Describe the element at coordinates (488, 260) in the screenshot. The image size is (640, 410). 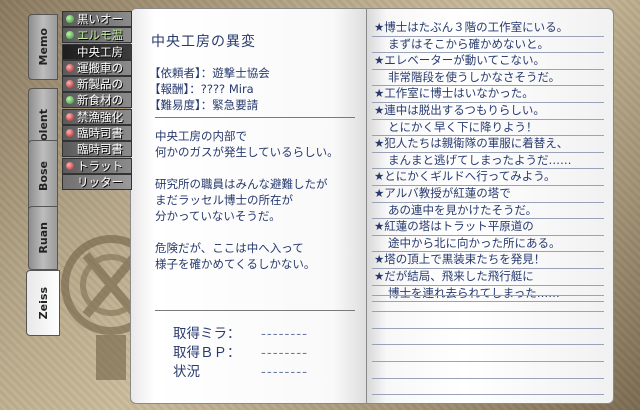
I see `note-line: ★塔の頂上で黒装束たちを発見！` at that location.